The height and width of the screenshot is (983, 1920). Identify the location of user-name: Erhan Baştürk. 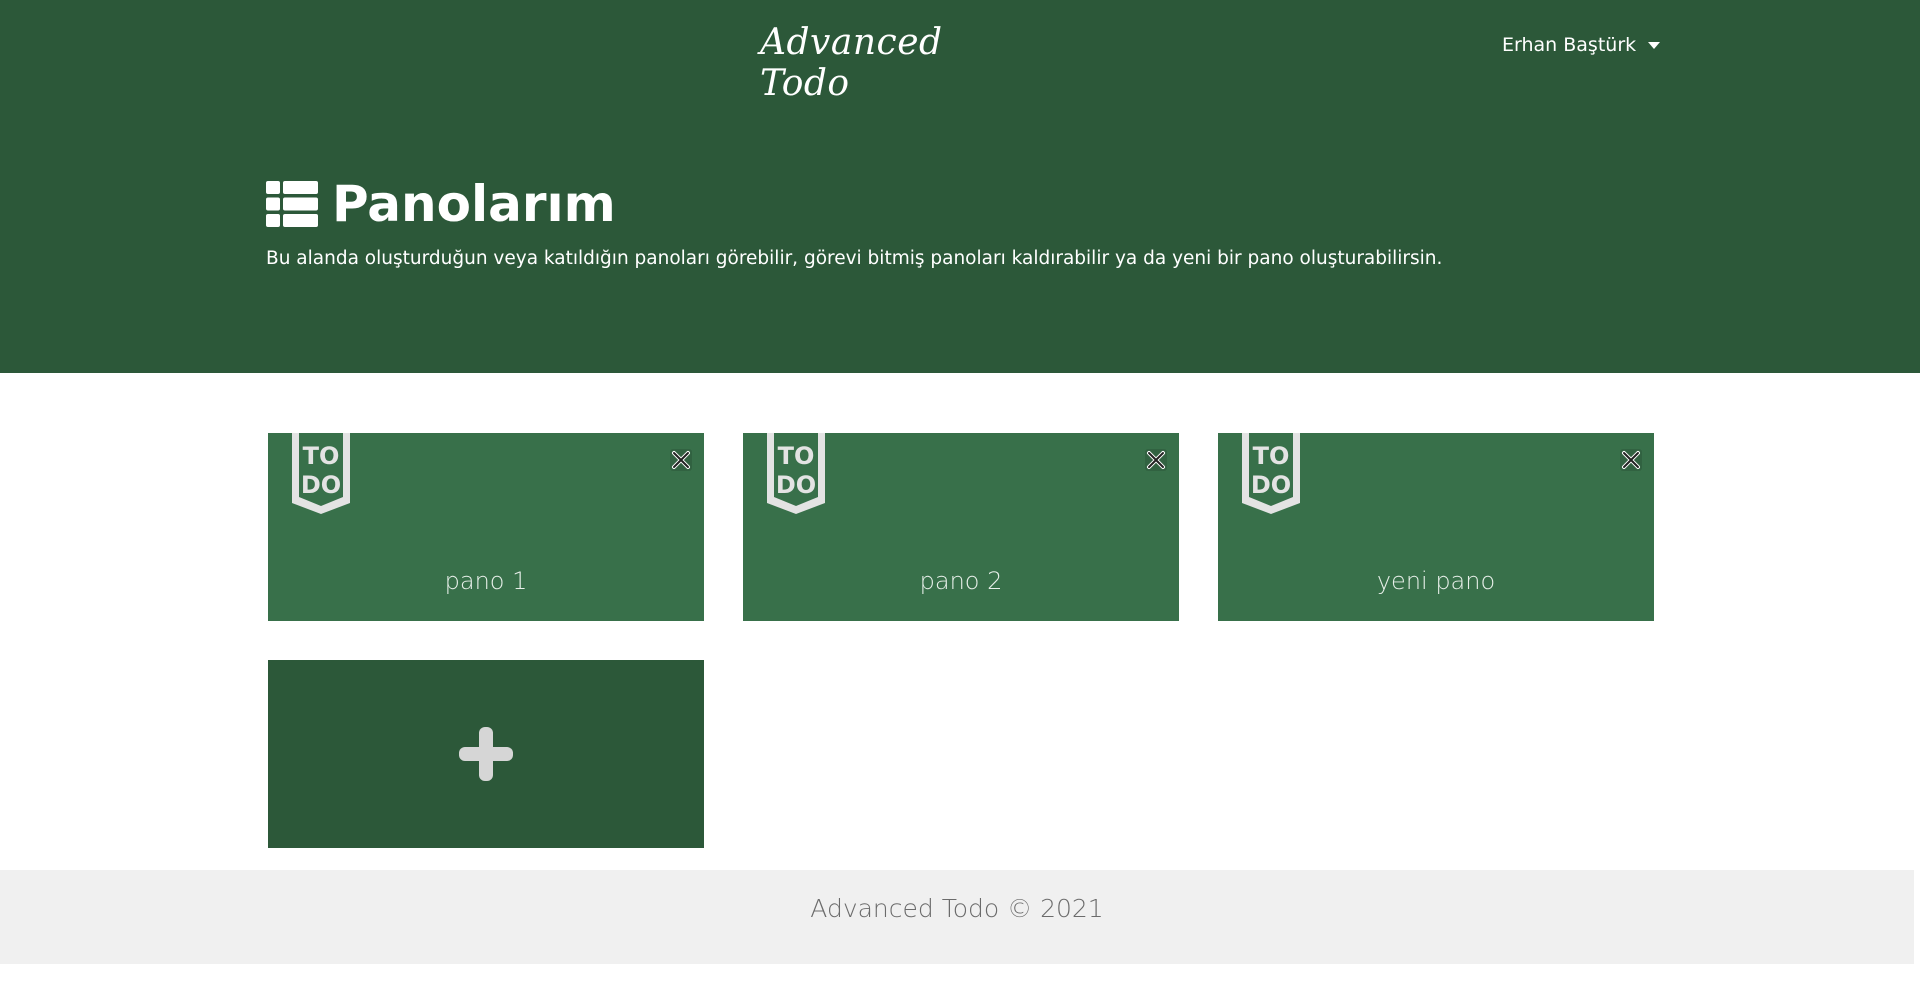
(1569, 45).